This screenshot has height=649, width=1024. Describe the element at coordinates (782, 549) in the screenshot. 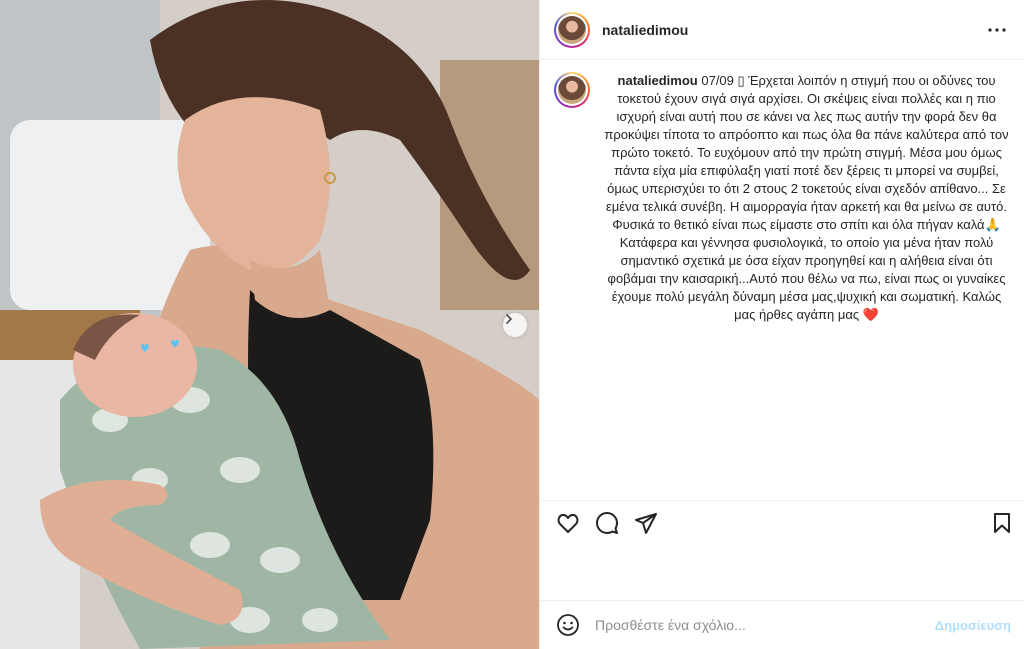

I see `action-bar` at that location.